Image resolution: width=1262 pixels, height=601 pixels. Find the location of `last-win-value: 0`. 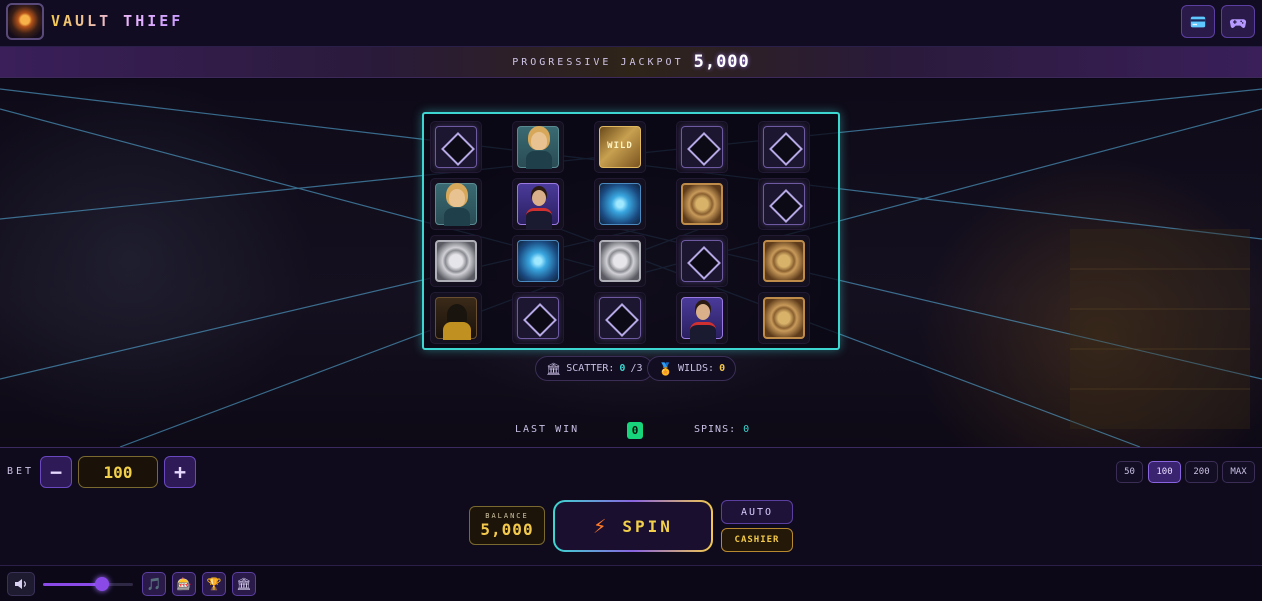

last-win-value: 0 is located at coordinates (635, 430).